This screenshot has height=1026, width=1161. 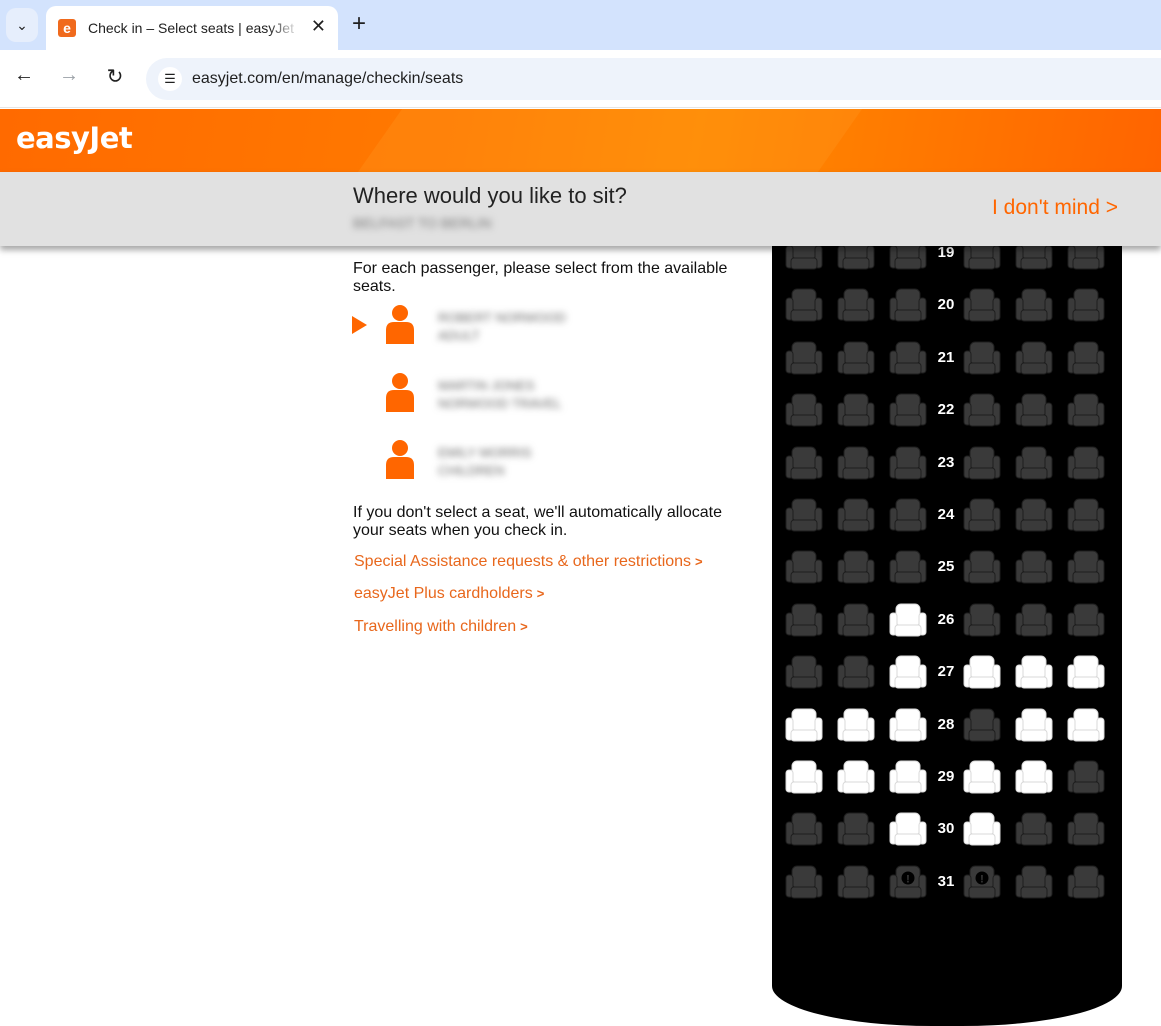 I want to click on seat-21A, so click(x=804, y=359).